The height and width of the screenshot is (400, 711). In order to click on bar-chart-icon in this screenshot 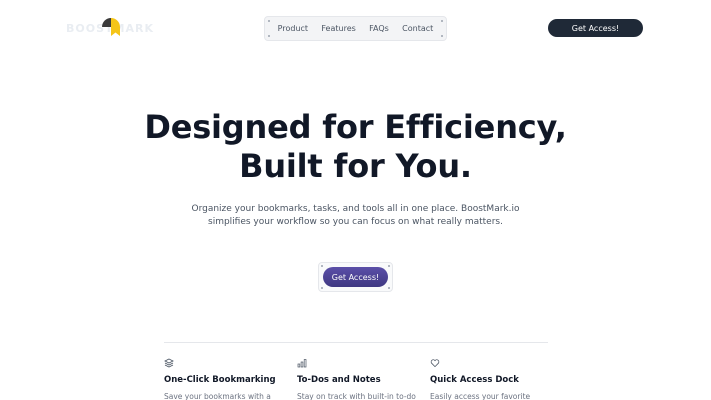, I will do `click(302, 363)`.